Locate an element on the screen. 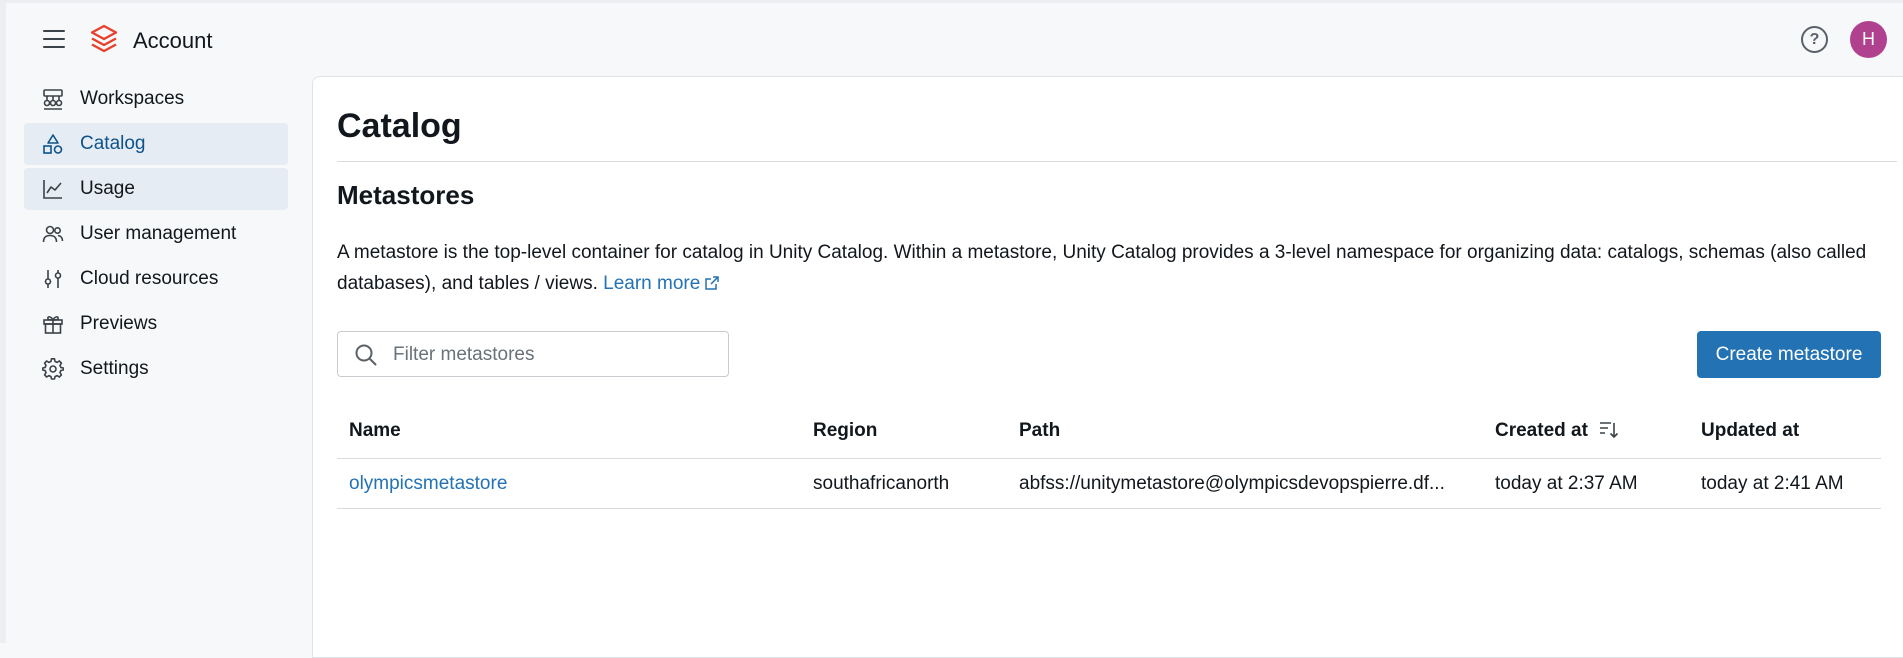 This screenshot has width=1903, height=658. sidebar-item-cloud-resources: Cloud resources is located at coordinates (156, 279).